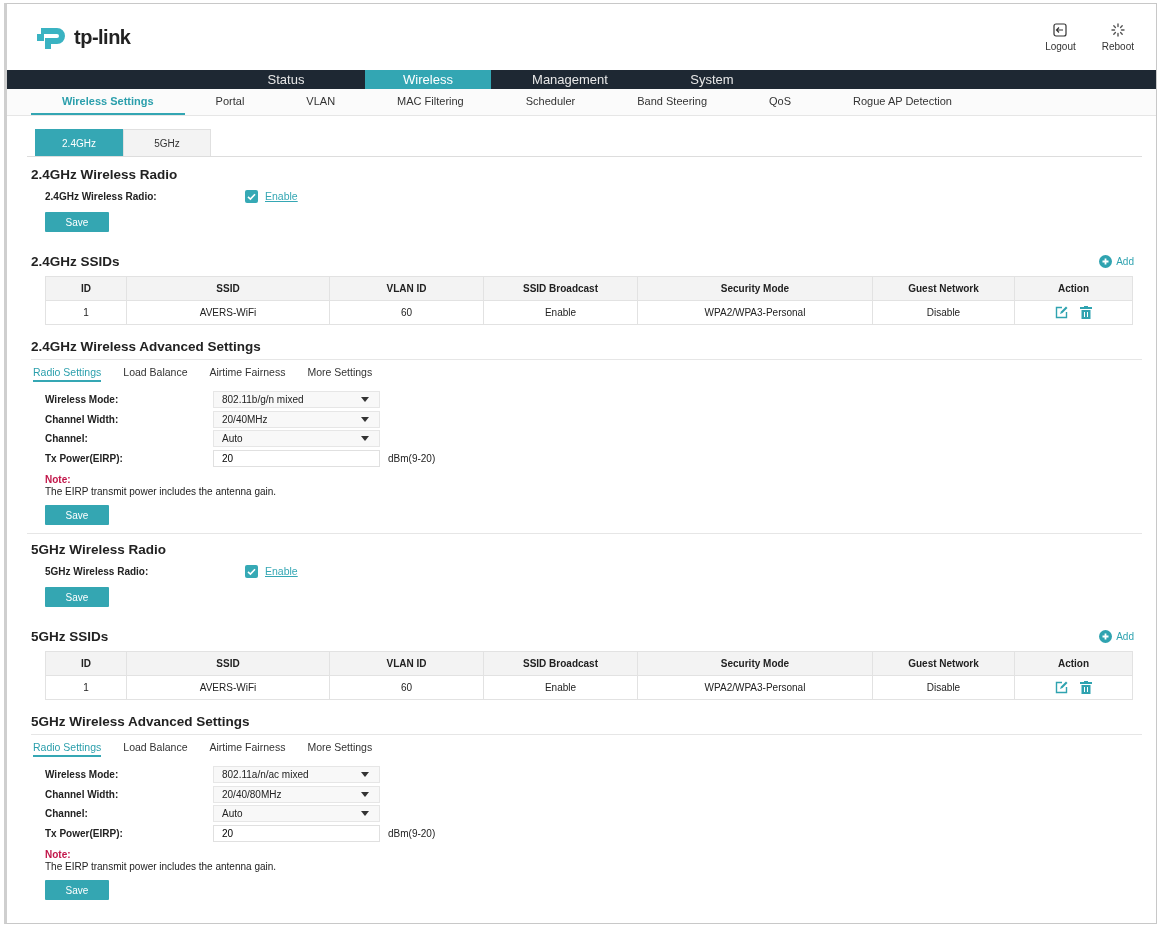  Describe the element at coordinates (99, 549) in the screenshot. I see `section-title: 5GHz Wireless Radio` at that location.